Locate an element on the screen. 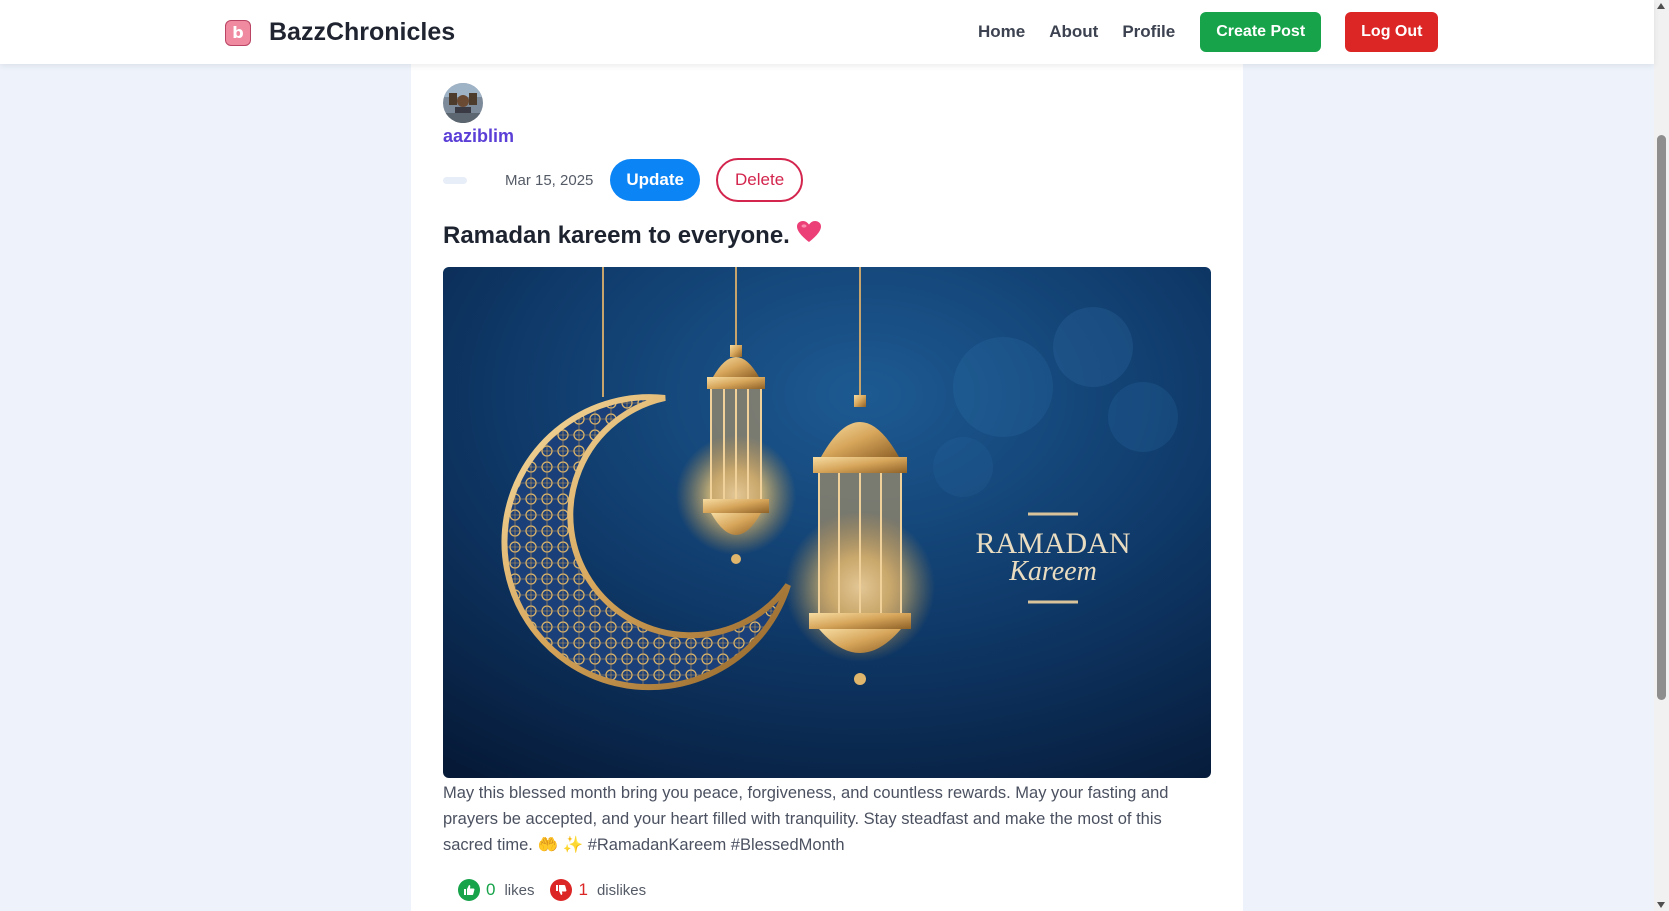 This screenshot has width=1669, height=911. brand: b BazzChronicles is located at coordinates (340, 32).